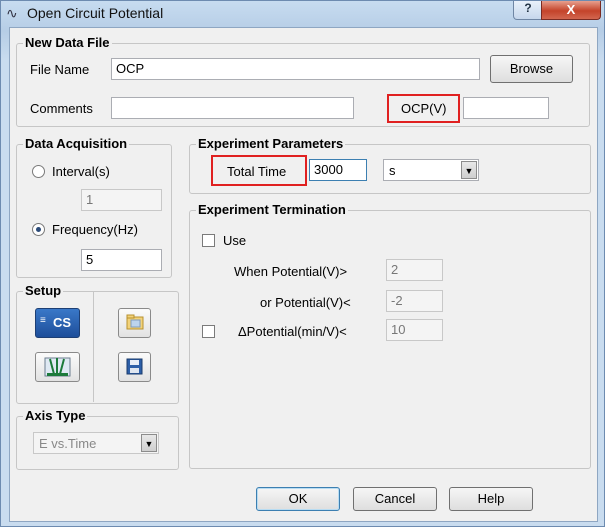 This screenshot has width=605, height=527. I want to click on total-time-highlight-box, so click(259, 170).